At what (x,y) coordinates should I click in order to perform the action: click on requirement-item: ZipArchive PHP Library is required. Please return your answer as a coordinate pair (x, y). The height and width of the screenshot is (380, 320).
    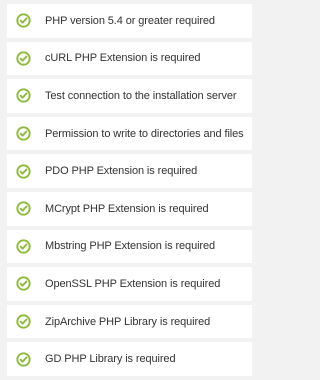
    Looking at the image, I should click on (129, 321).